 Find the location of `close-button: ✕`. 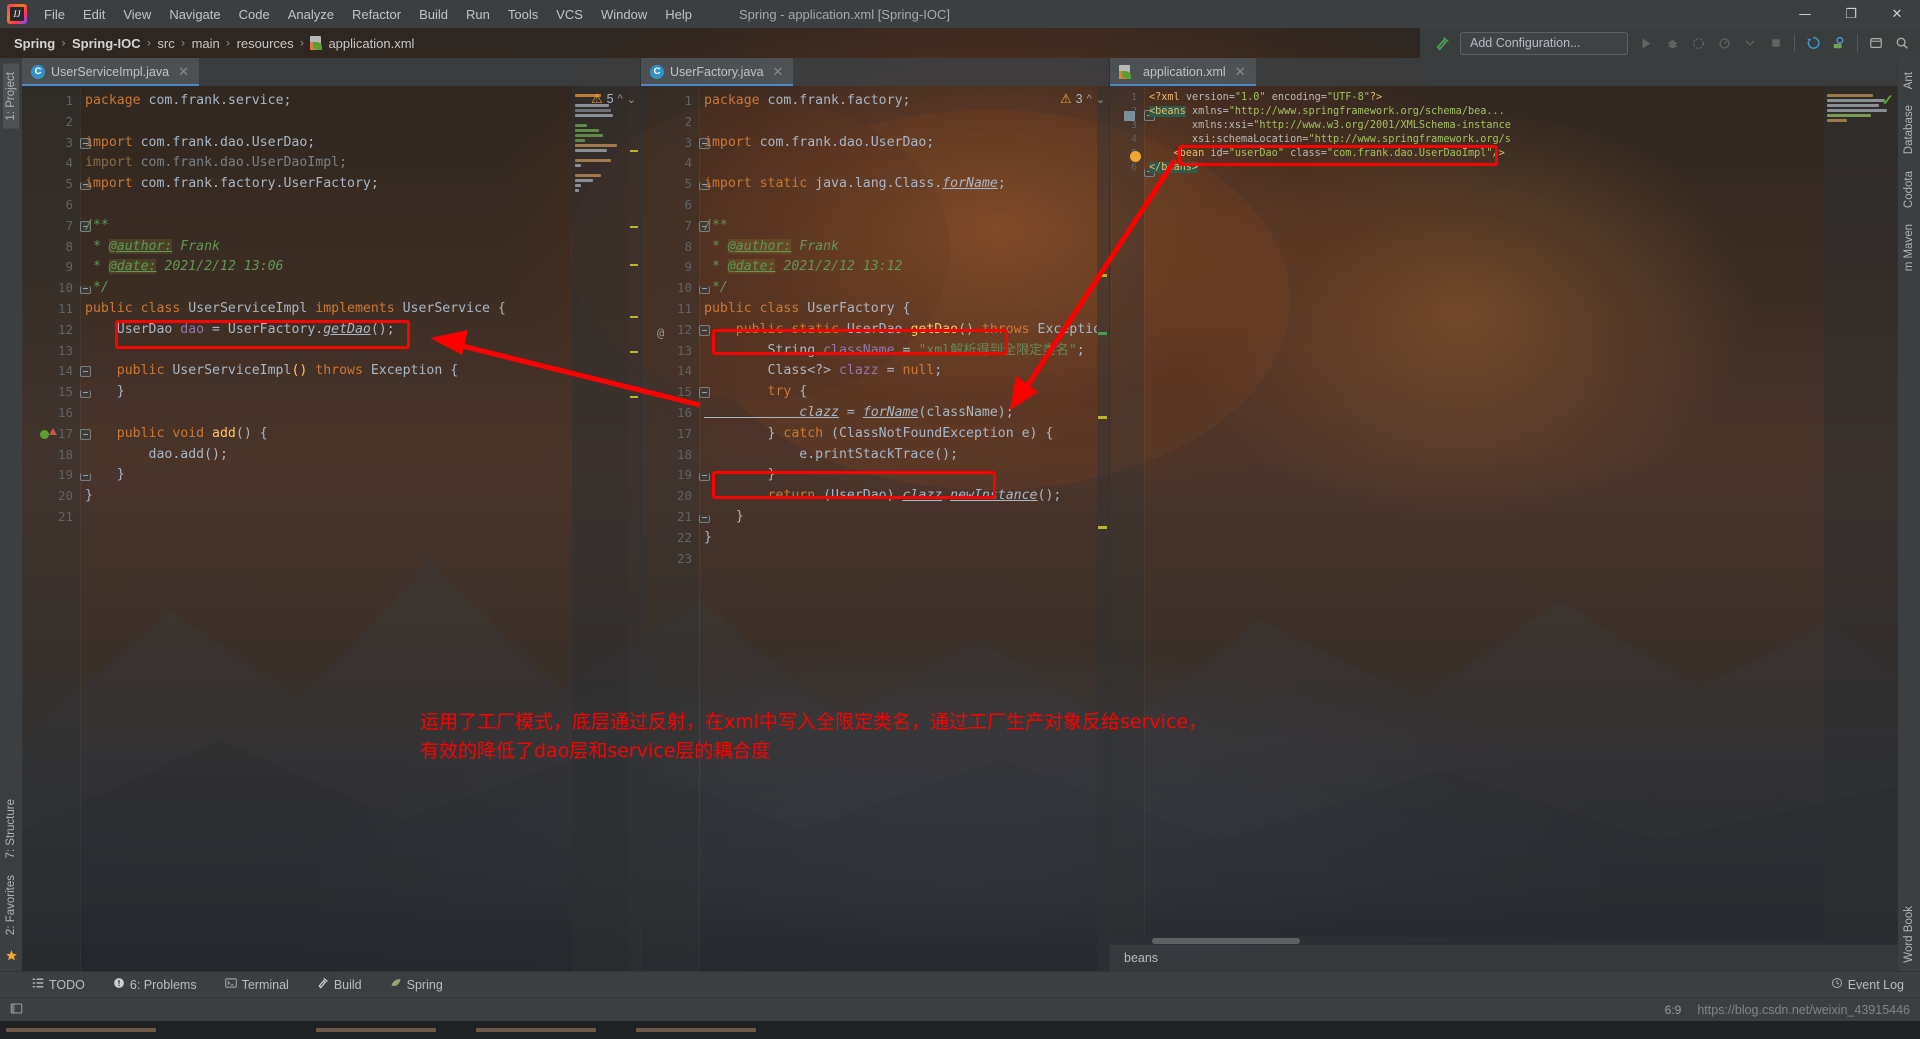

close-button: ✕ is located at coordinates (1897, 14).